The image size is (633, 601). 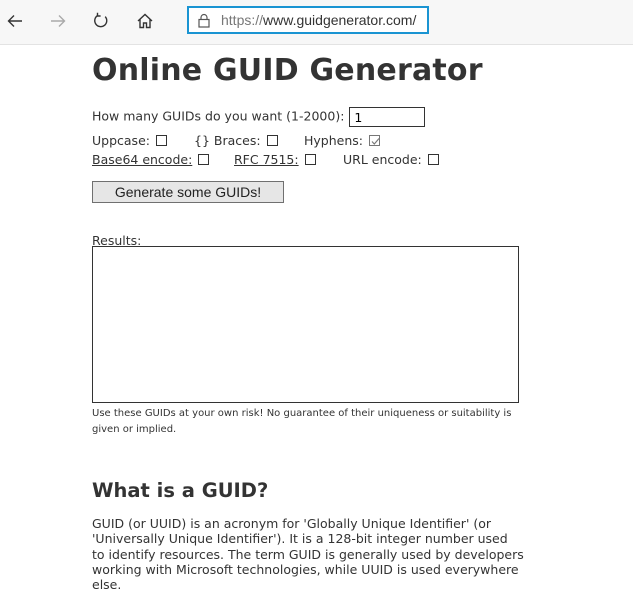 What do you see at coordinates (142, 159) in the screenshot?
I see `base64-link: Base64 encode:` at bounding box center [142, 159].